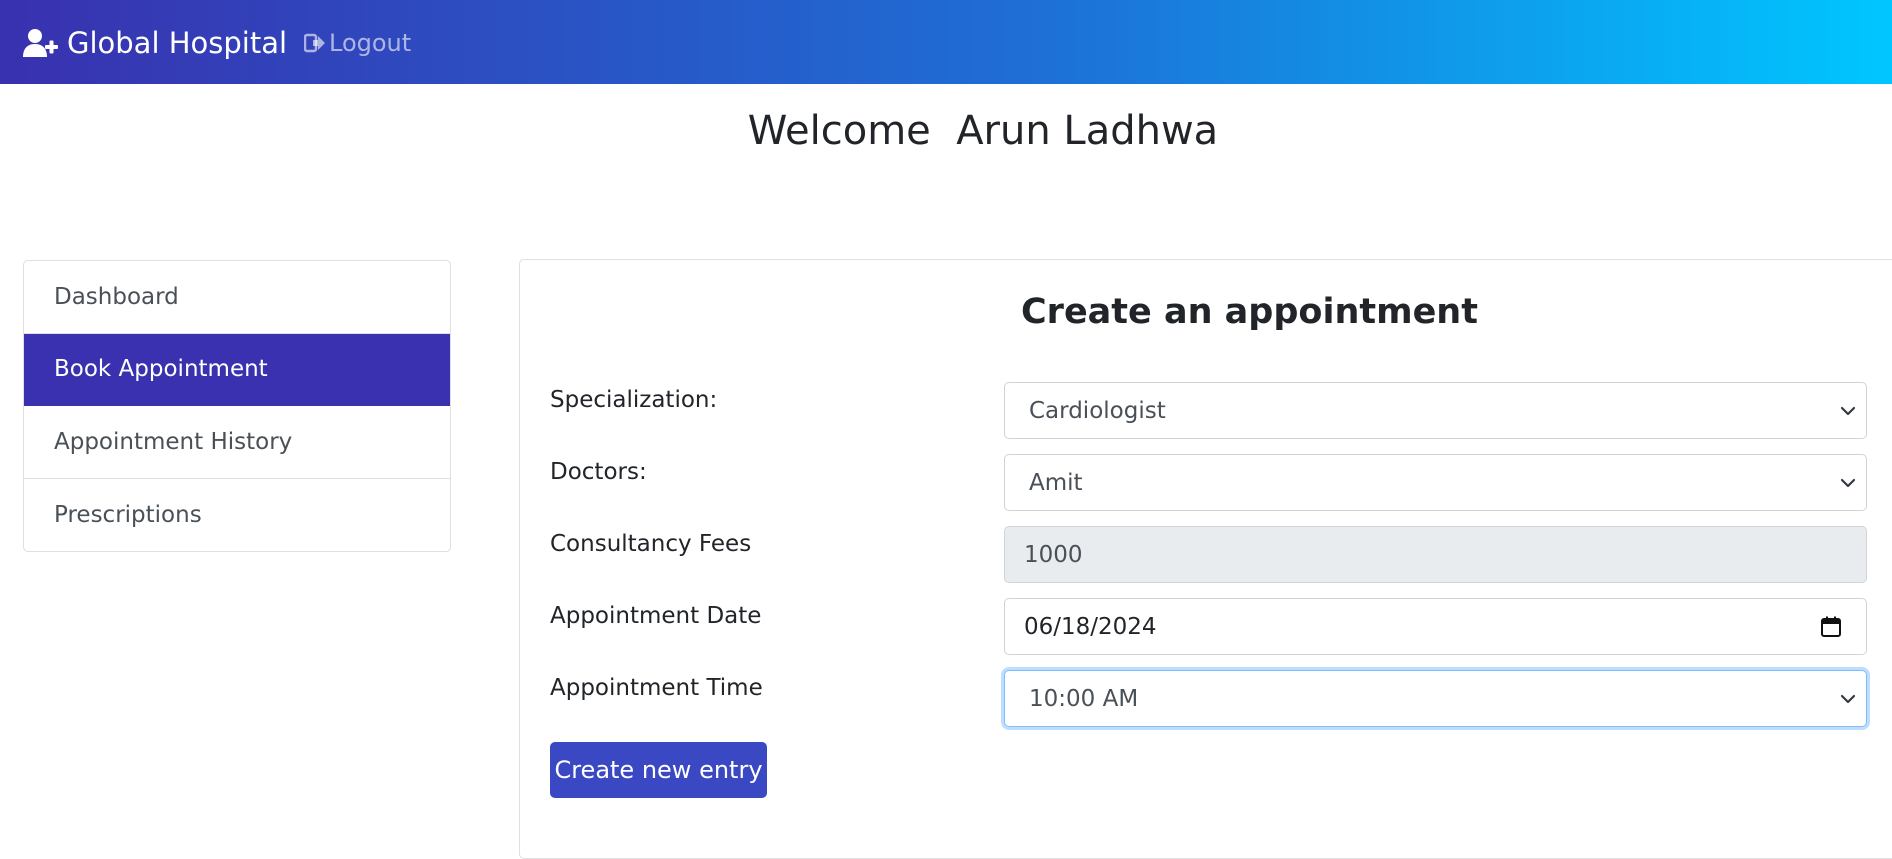  Describe the element at coordinates (634, 400) in the screenshot. I see `specialization-label: Specialization:` at that location.